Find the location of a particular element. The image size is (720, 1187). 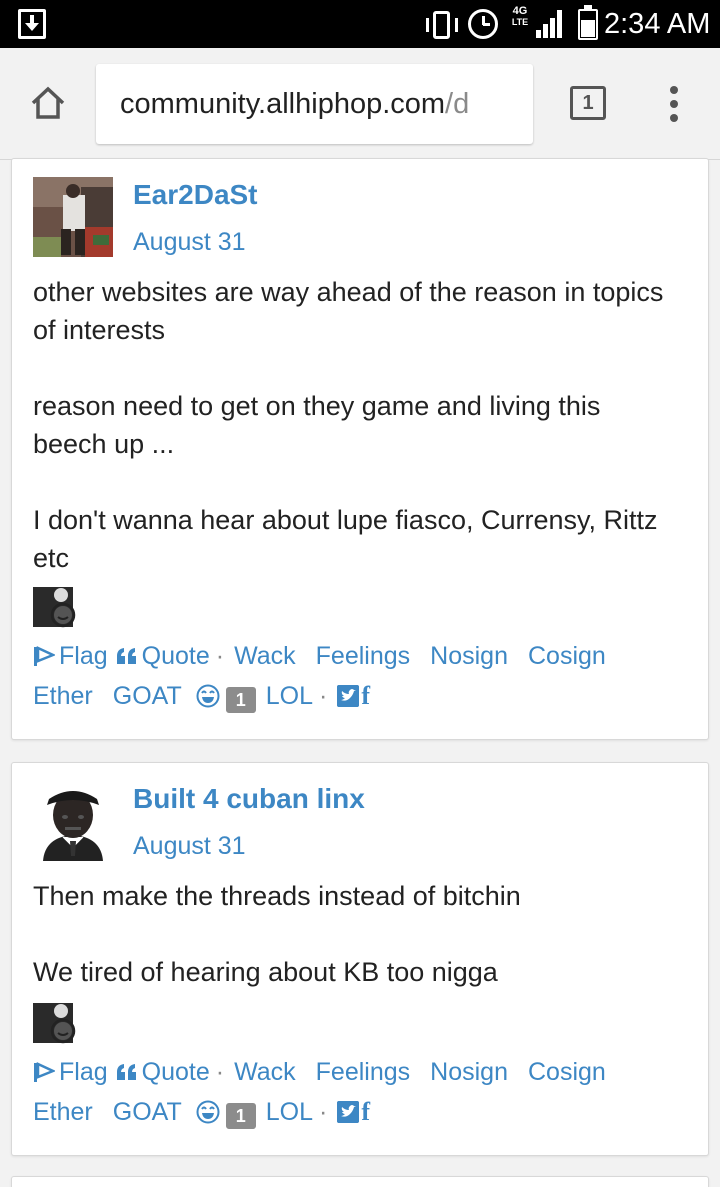

home-icon is located at coordinates (48, 103).